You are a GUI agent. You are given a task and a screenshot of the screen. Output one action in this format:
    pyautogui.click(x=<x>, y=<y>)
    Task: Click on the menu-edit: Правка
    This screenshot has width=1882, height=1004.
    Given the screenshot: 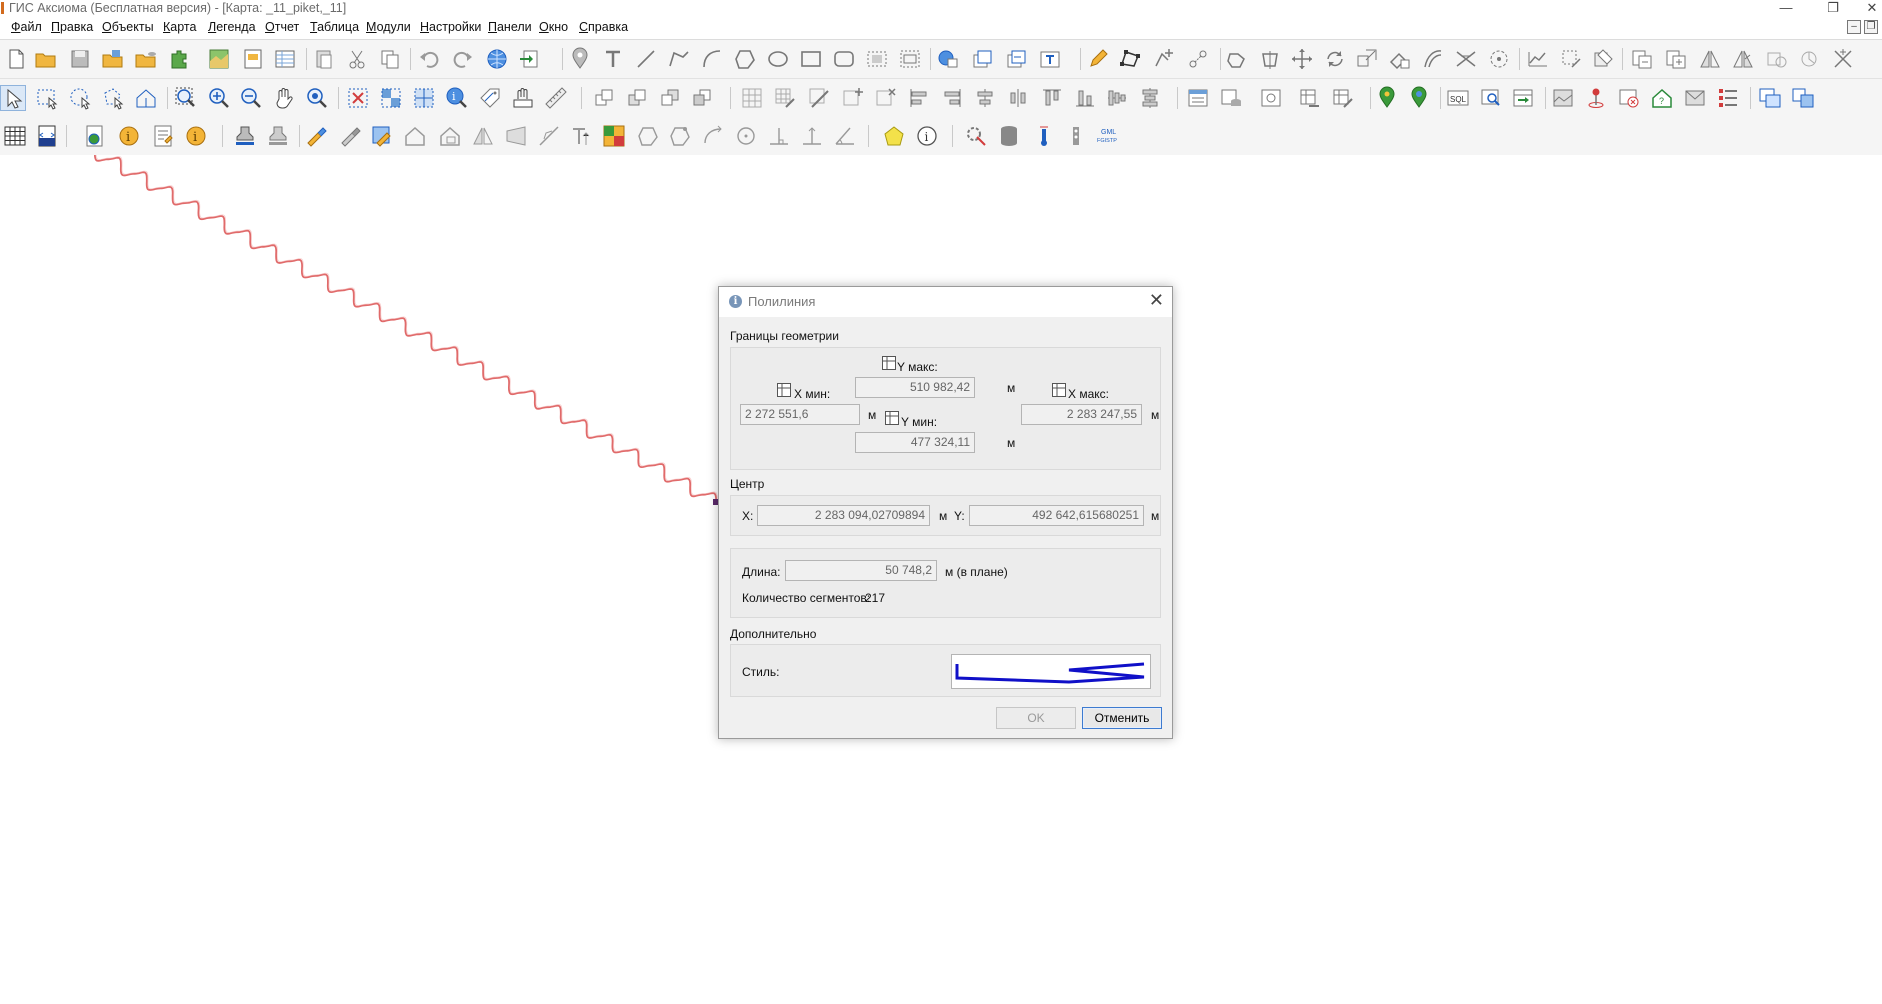 What is the action you would take?
    pyautogui.click(x=72, y=27)
    